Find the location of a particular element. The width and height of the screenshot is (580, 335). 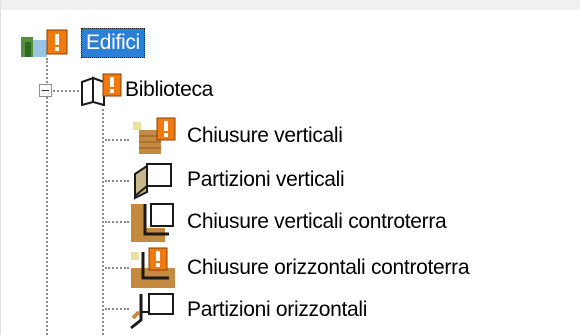

tree-node-label: Edifici is located at coordinates (113, 43).